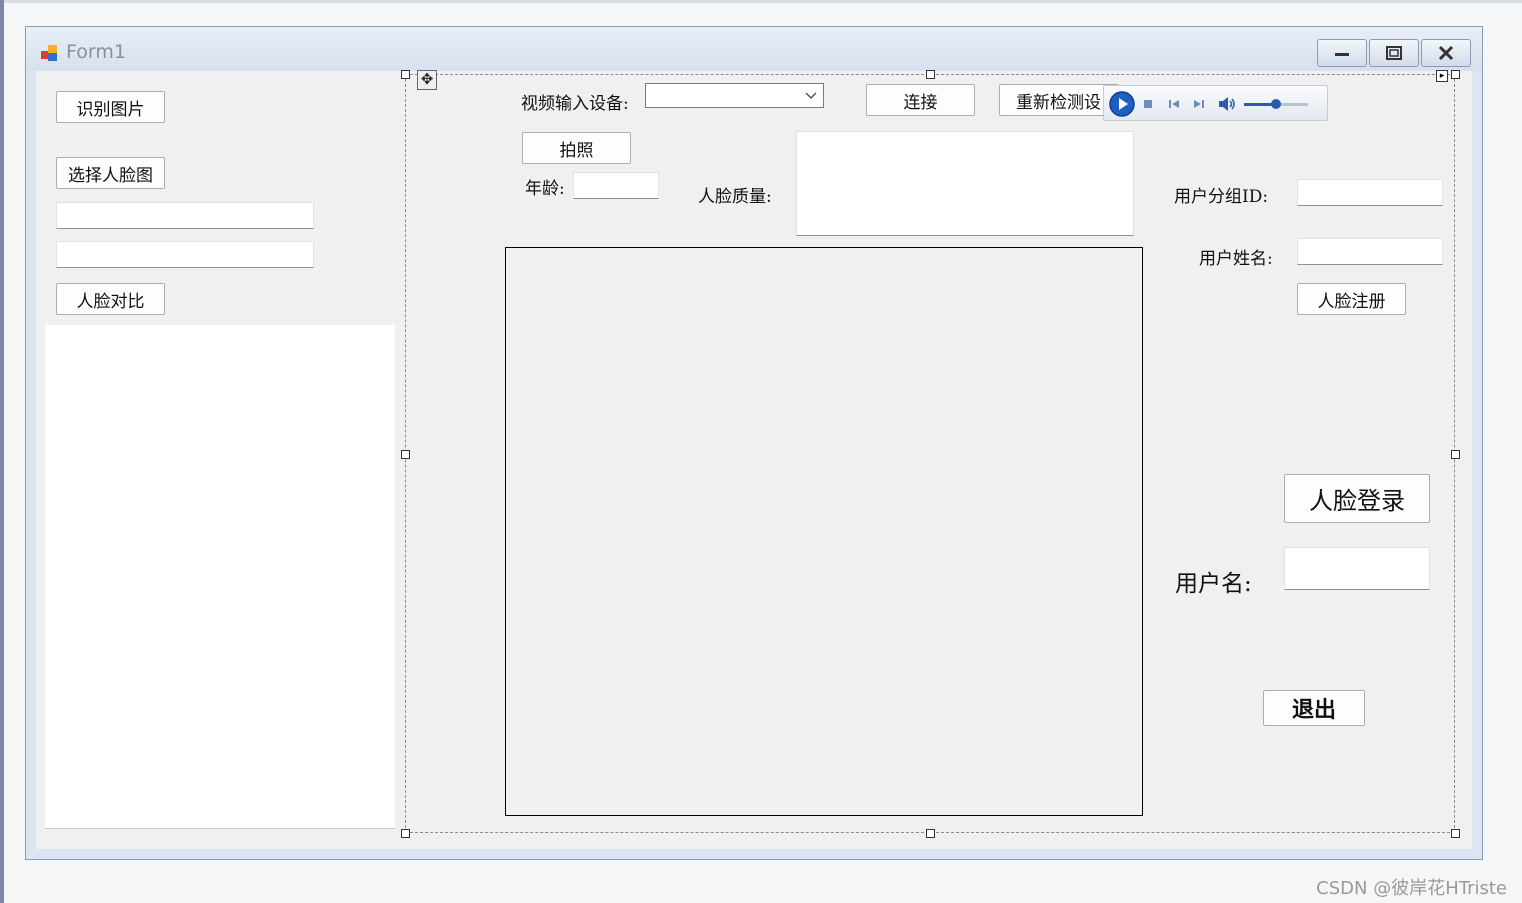  What do you see at coordinates (405, 74) in the screenshot?
I see `resize-handle-tl` at bounding box center [405, 74].